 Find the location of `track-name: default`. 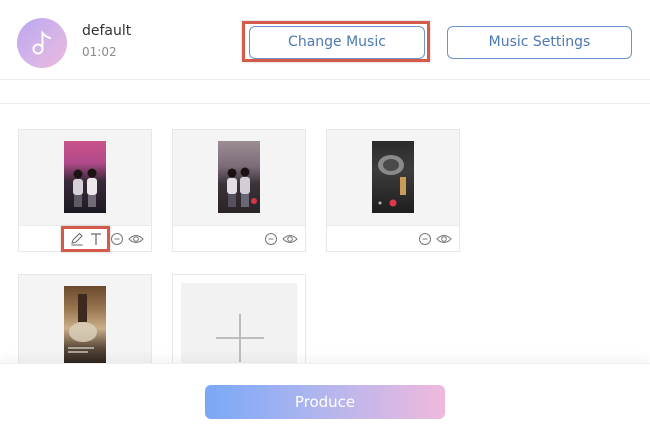

track-name: default is located at coordinates (107, 31).